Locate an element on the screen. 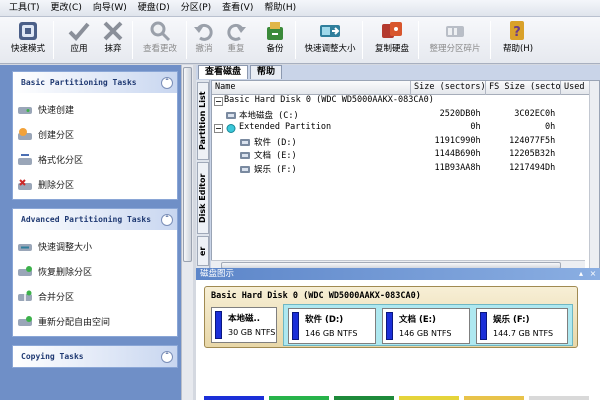  task-create-partition: 创建分区 is located at coordinates (97, 134).